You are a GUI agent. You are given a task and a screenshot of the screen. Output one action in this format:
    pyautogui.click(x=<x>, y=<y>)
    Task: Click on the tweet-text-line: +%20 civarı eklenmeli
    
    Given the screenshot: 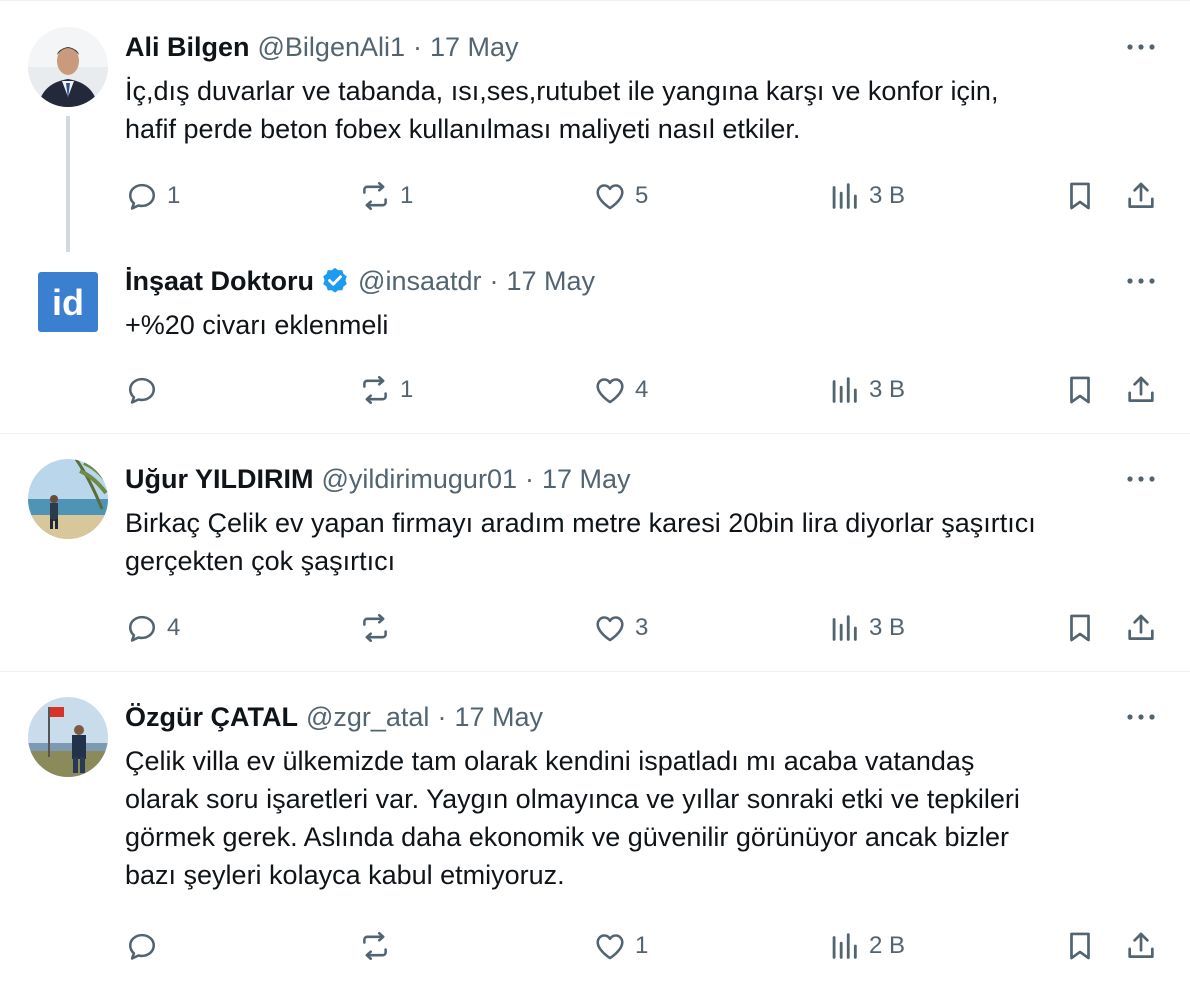 What is the action you would take?
    pyautogui.click(x=257, y=325)
    